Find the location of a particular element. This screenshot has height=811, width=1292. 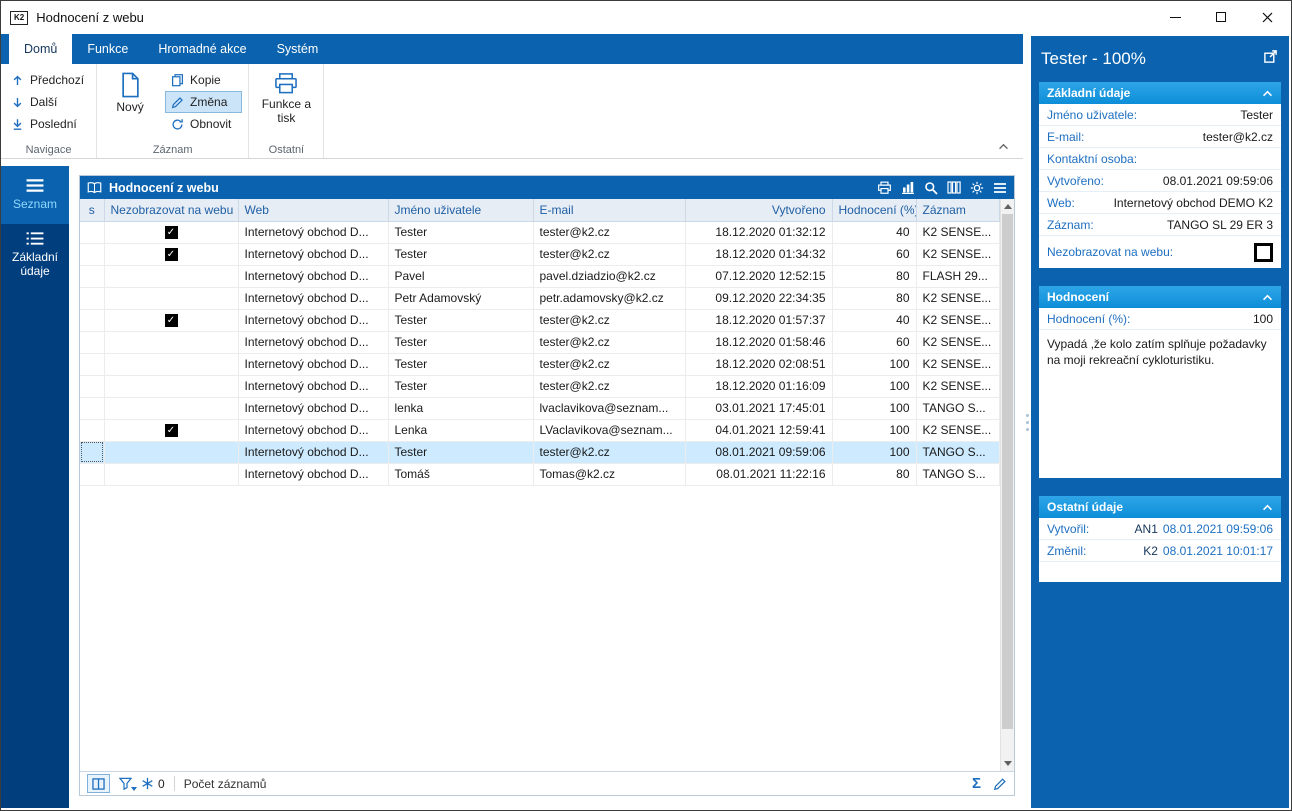

popout-button is located at coordinates (1270, 56).